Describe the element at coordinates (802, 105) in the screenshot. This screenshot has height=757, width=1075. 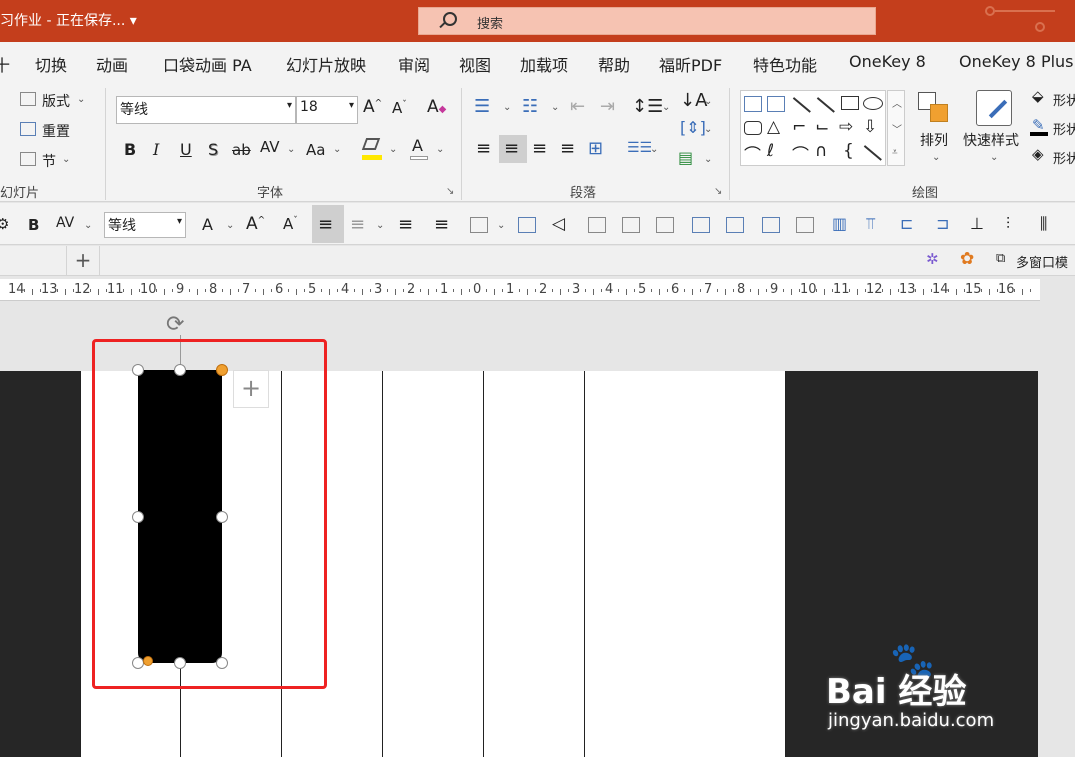
I see `line-shape-icon` at that location.